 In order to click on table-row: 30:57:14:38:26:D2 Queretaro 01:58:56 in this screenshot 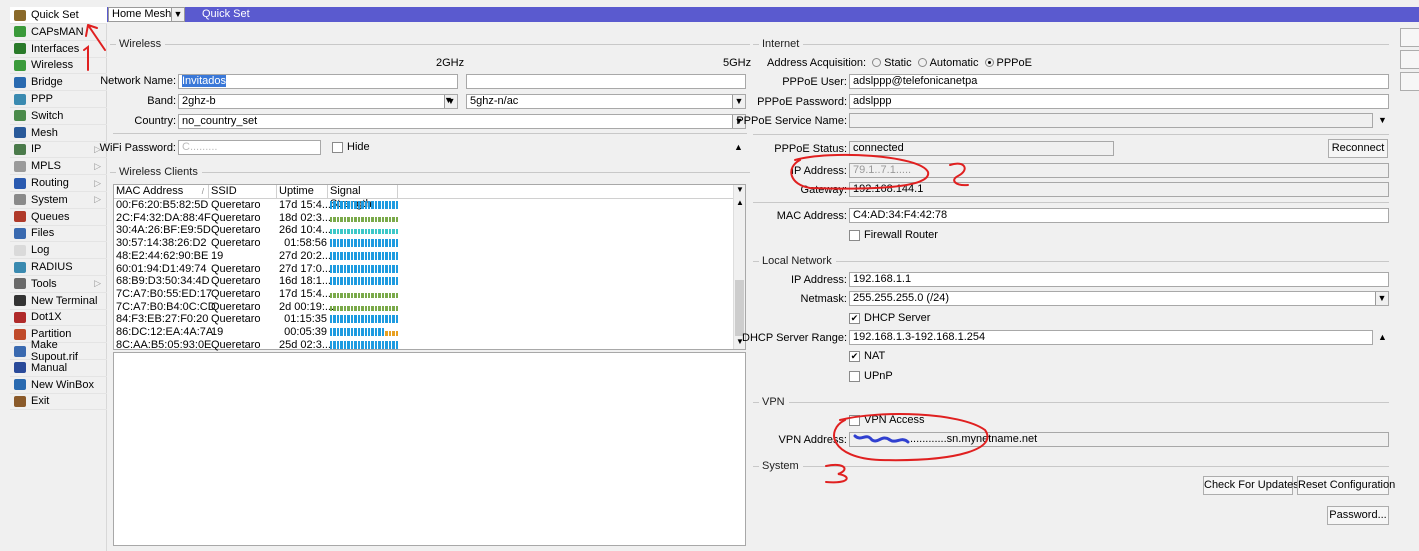, I will do `click(424, 243)`.